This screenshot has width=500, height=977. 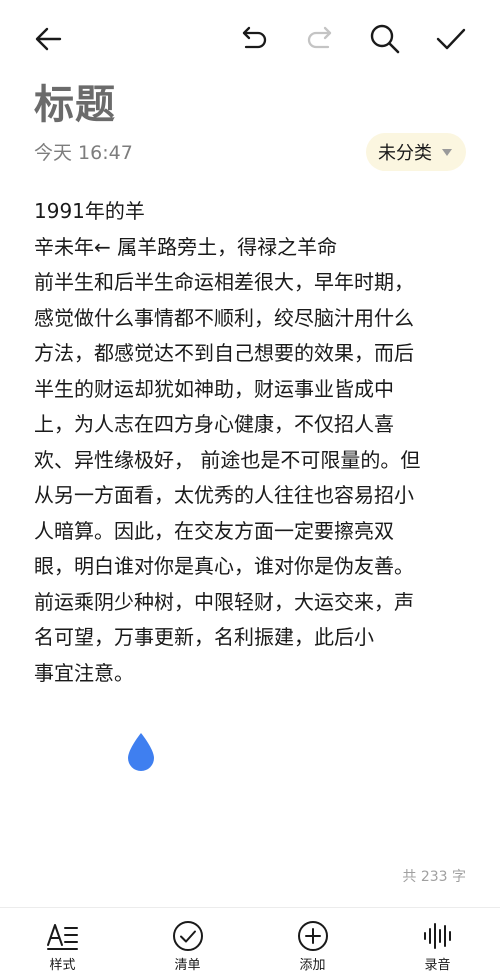 I want to click on note-line: 名可望，万事更新，名利振建，此后小, so click(x=204, y=637).